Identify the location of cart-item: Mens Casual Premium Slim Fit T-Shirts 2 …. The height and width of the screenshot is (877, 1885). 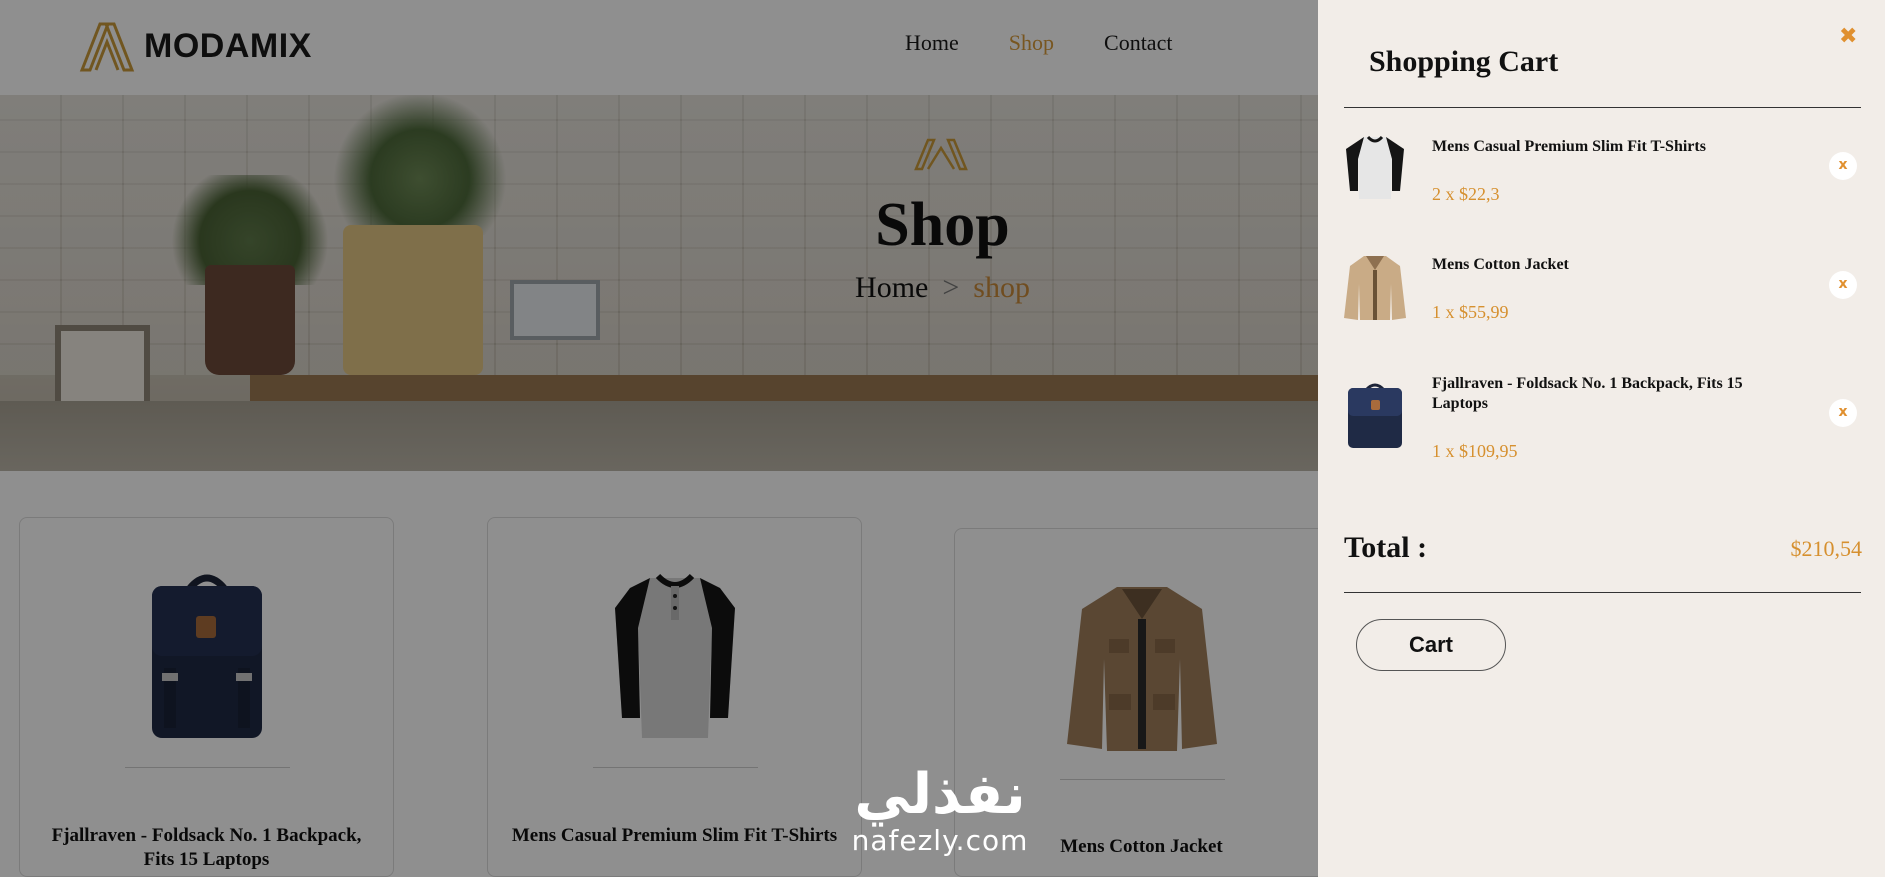
(1602, 180).